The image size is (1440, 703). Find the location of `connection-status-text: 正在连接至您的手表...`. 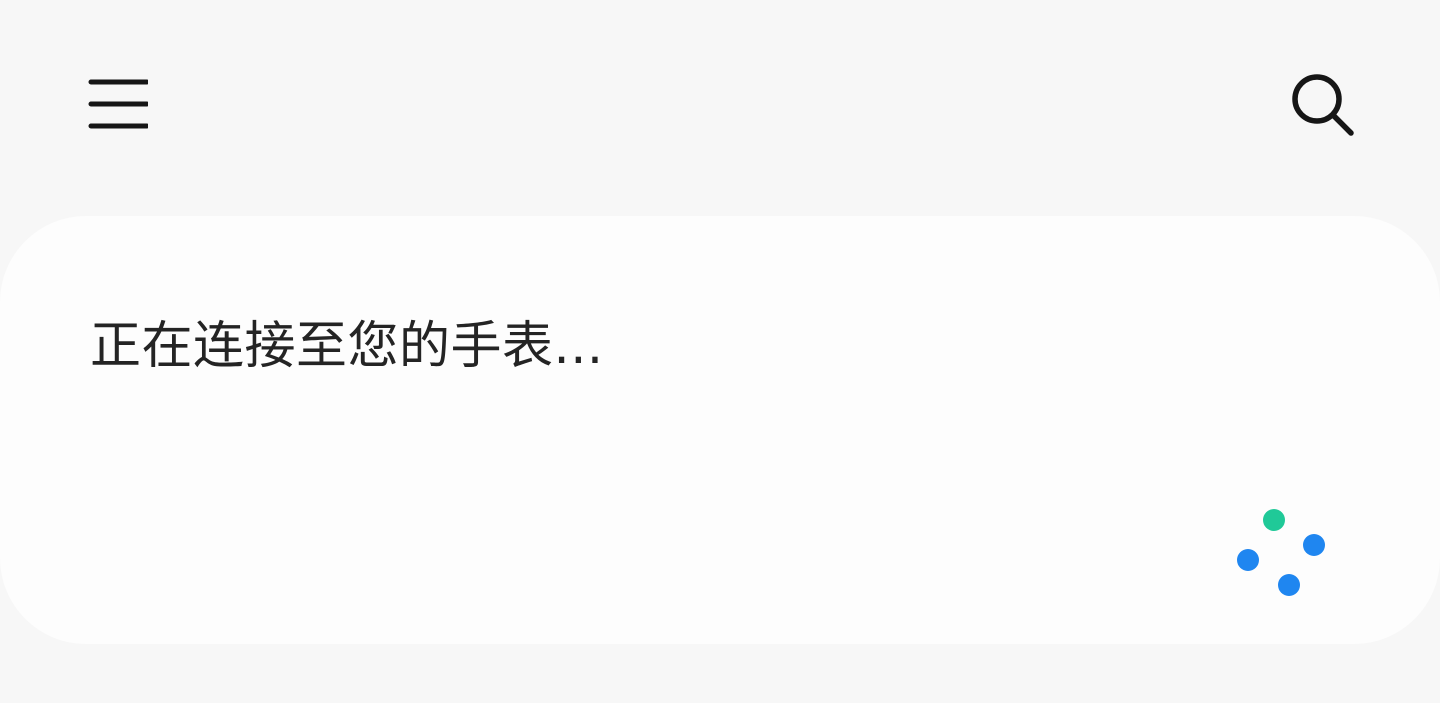

connection-status-text: 正在连接至您的手表... is located at coordinates (347, 346).